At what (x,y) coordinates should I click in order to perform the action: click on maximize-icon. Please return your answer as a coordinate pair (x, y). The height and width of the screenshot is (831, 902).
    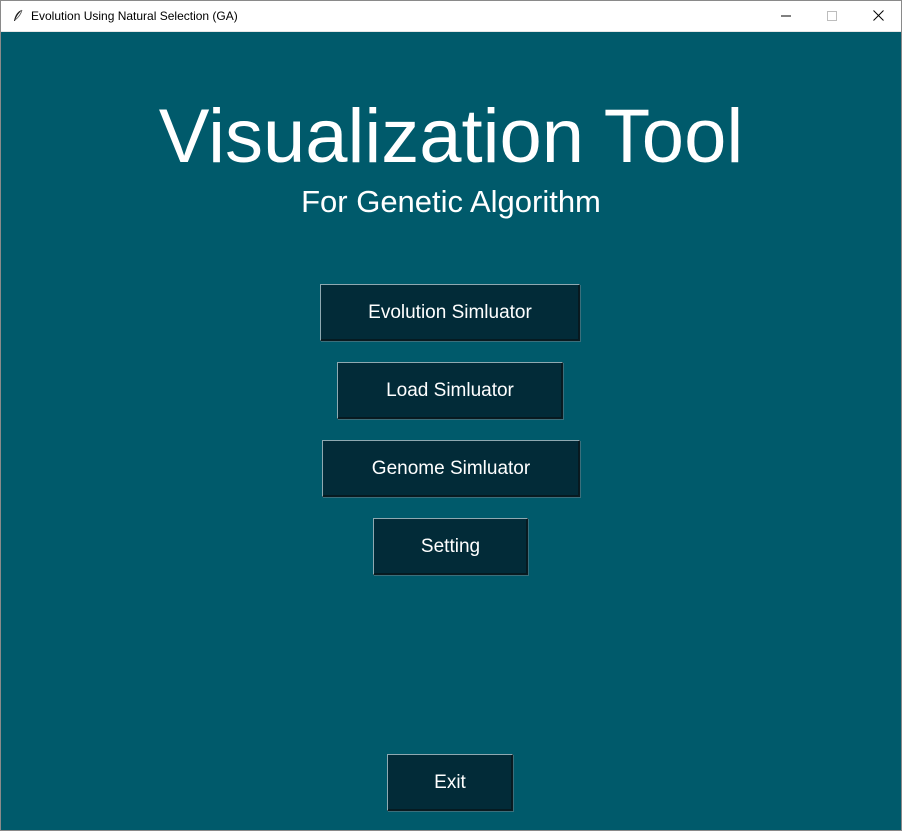
    Looking at the image, I should click on (832, 17).